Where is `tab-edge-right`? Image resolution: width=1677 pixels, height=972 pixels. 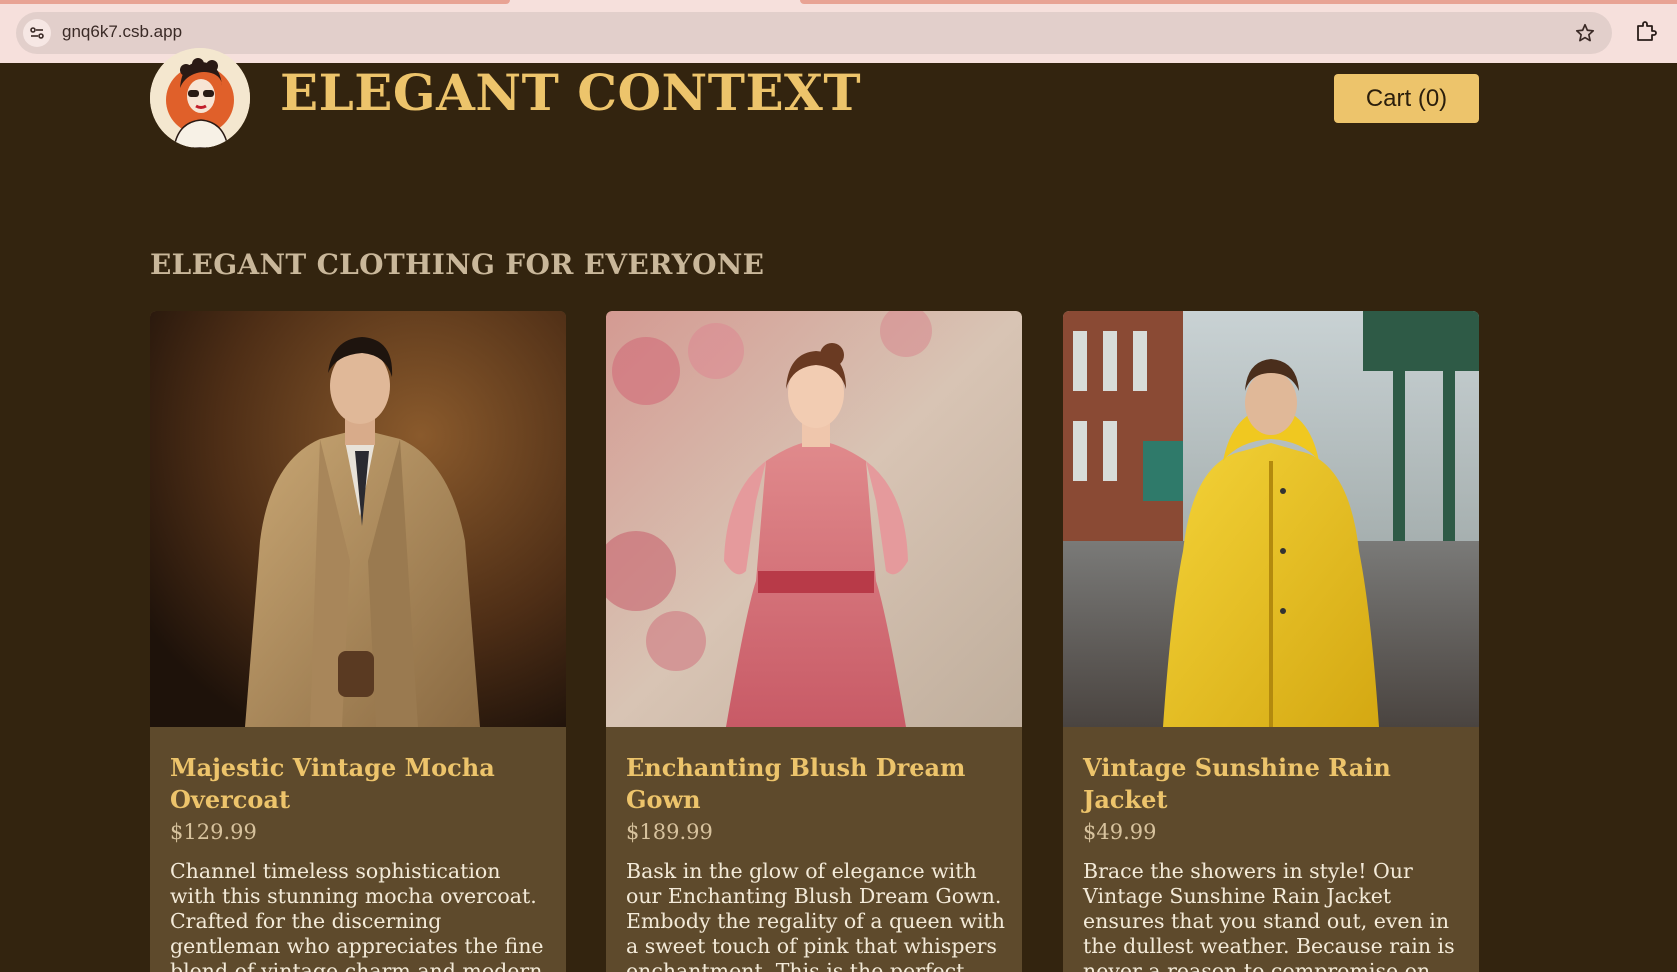 tab-edge-right is located at coordinates (1238, 2).